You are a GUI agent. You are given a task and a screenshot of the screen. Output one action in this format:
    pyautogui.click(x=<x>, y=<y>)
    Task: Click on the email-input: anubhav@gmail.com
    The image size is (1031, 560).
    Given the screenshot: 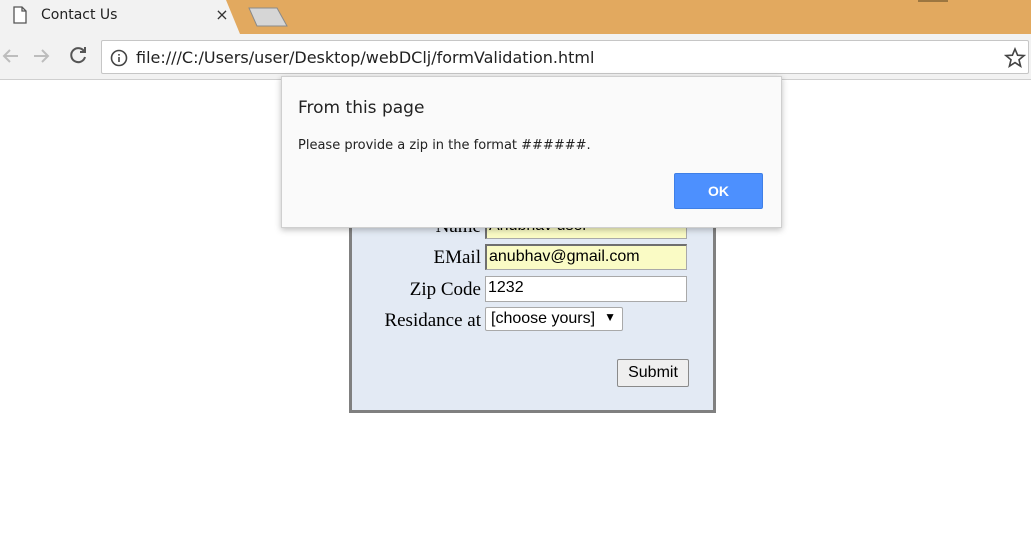 What is the action you would take?
    pyautogui.click(x=586, y=257)
    